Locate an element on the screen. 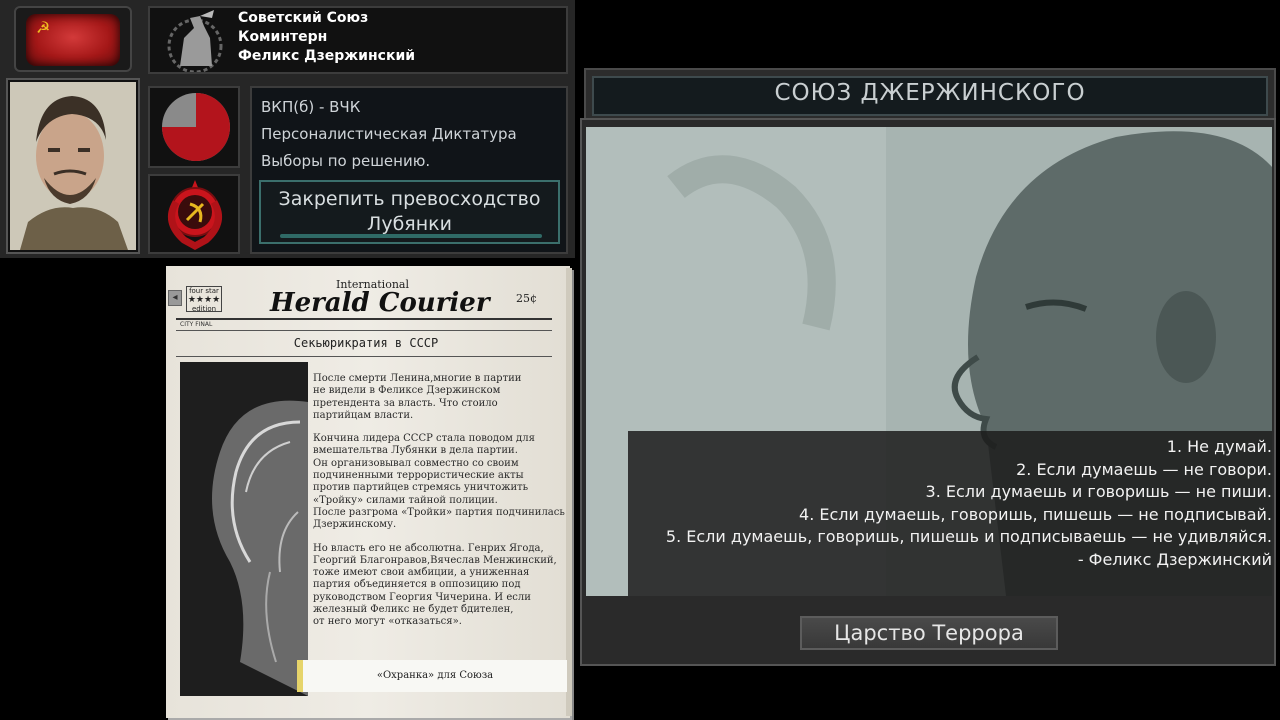 The height and width of the screenshot is (720, 1280). newspaper-masthead: Herald Courier is located at coordinates (380, 303).